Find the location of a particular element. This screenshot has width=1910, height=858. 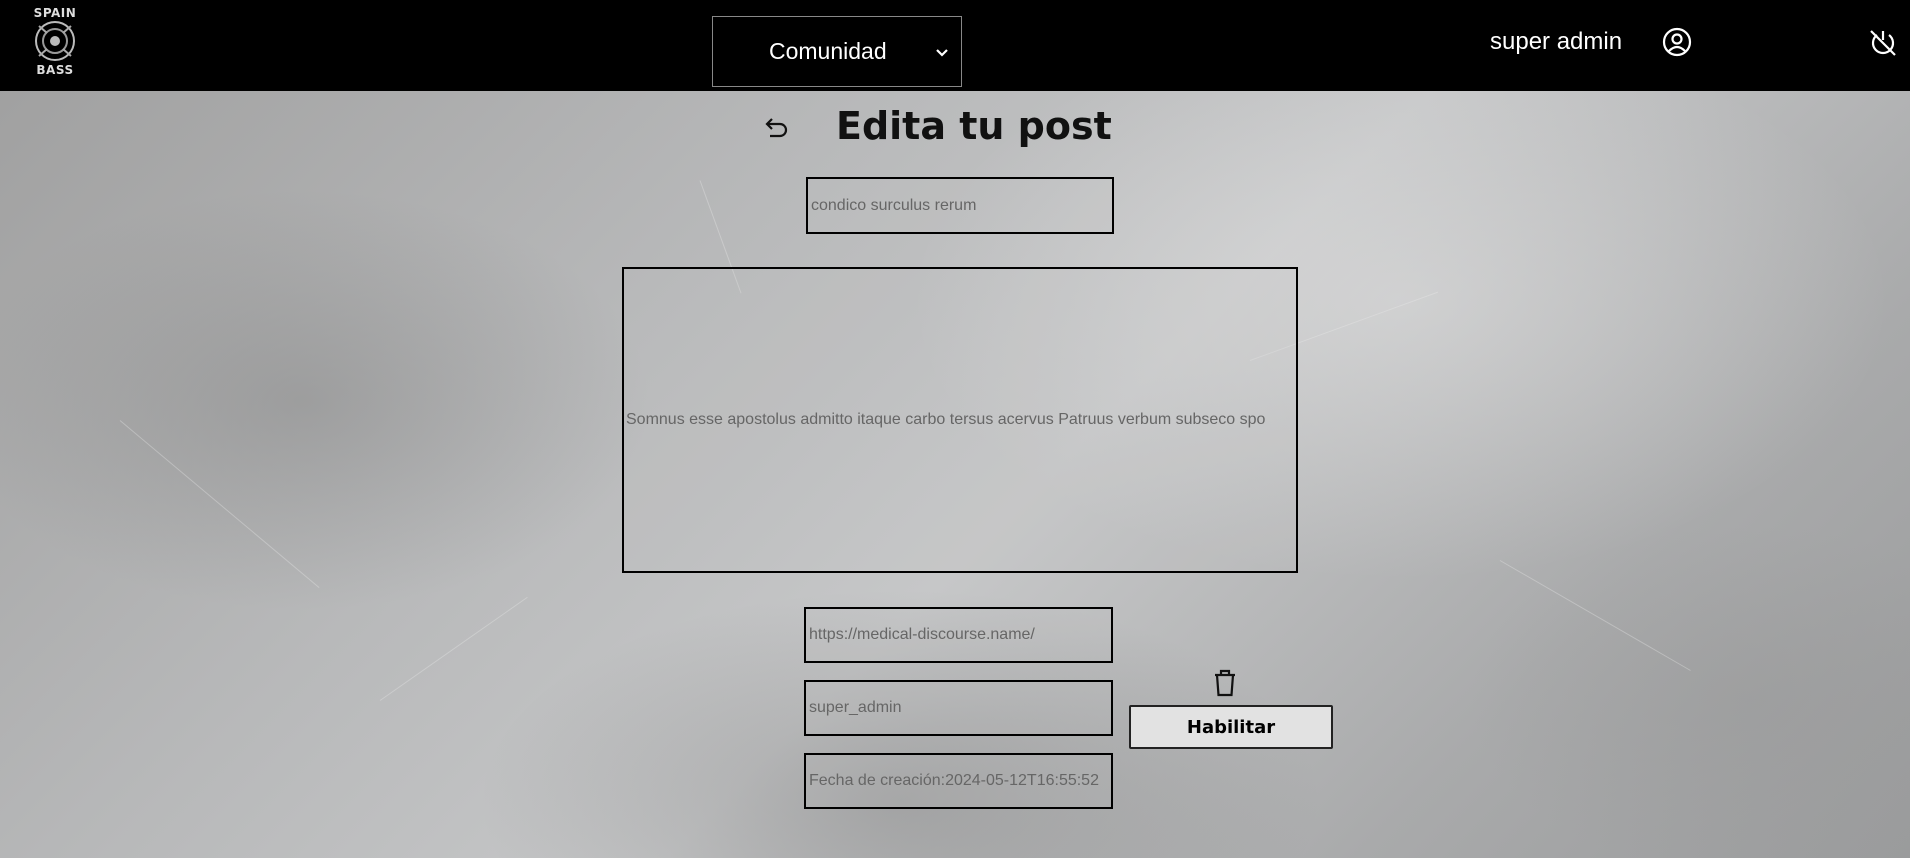

undo-arrow-icon is located at coordinates (775, 129).